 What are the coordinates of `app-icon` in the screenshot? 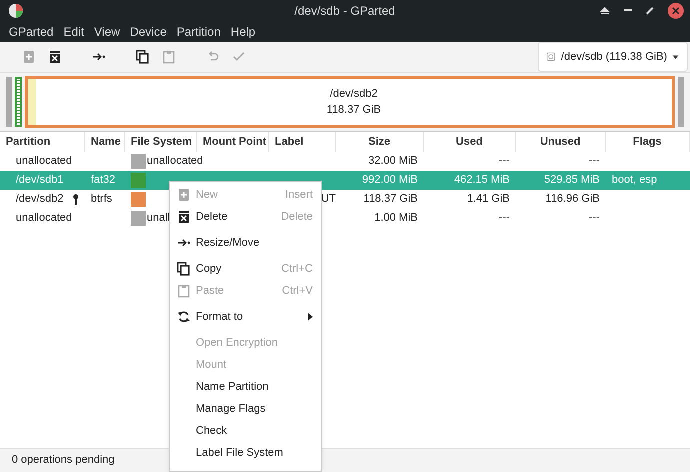 It's located at (16, 11).